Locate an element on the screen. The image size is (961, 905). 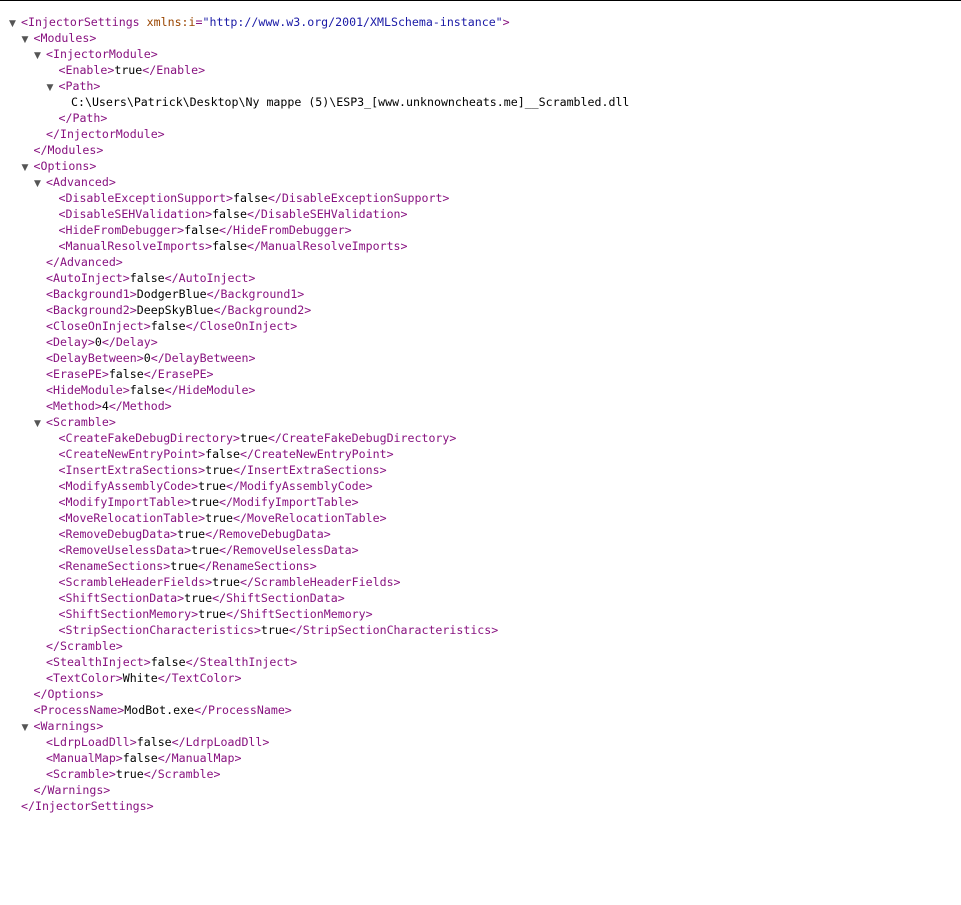
xml-close-tag: </ScrambleHeaderFields> is located at coordinates (320, 582).